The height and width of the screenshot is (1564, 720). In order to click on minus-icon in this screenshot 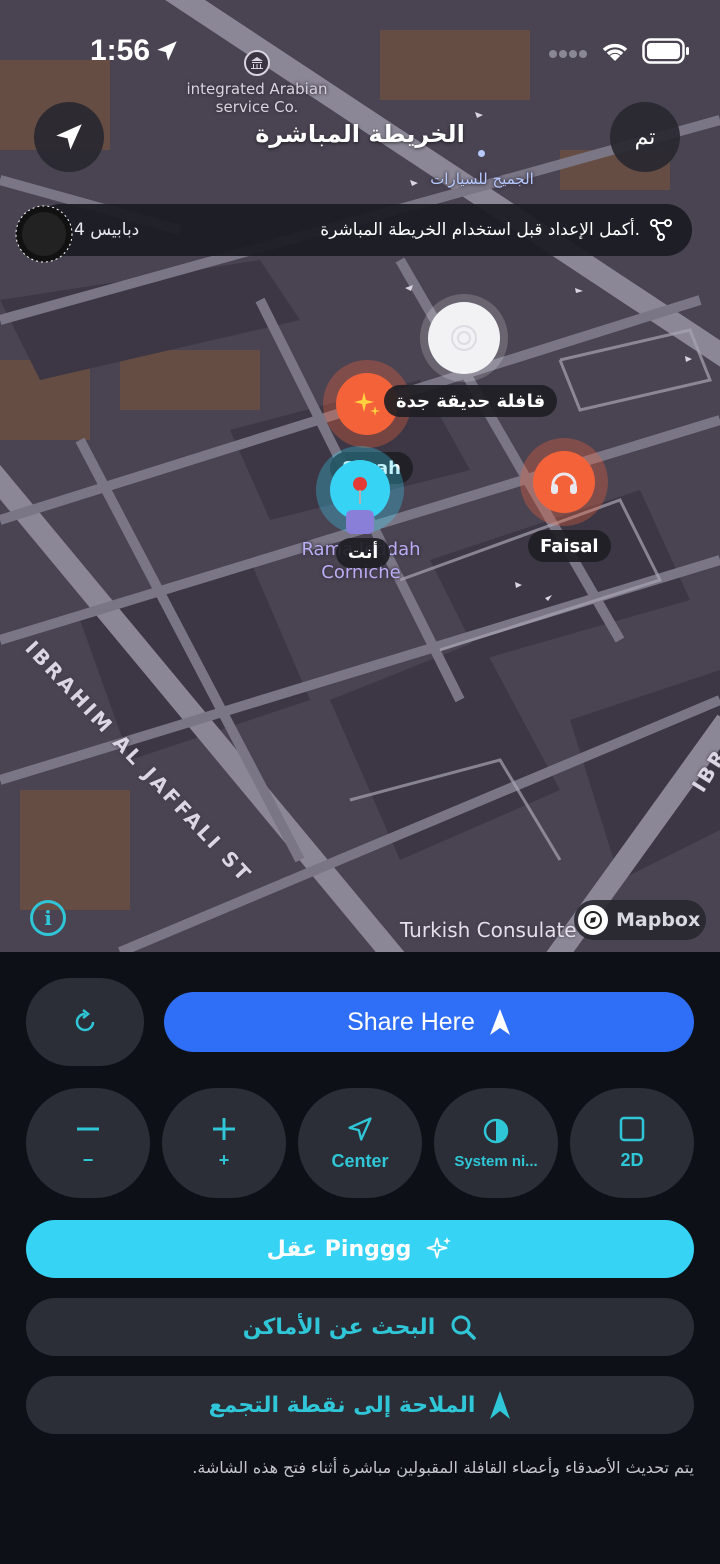, I will do `click(88, 1128)`.